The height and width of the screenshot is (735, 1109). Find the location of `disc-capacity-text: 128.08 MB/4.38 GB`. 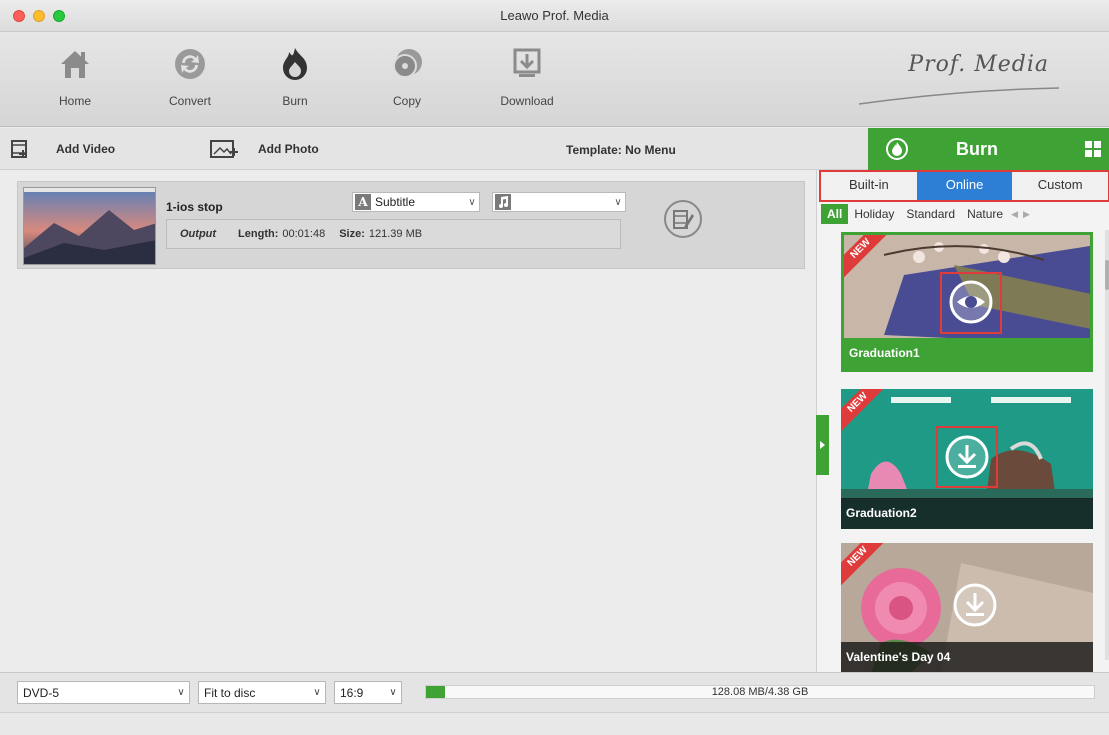

disc-capacity-text: 128.08 MB/4.38 GB is located at coordinates (760, 692).